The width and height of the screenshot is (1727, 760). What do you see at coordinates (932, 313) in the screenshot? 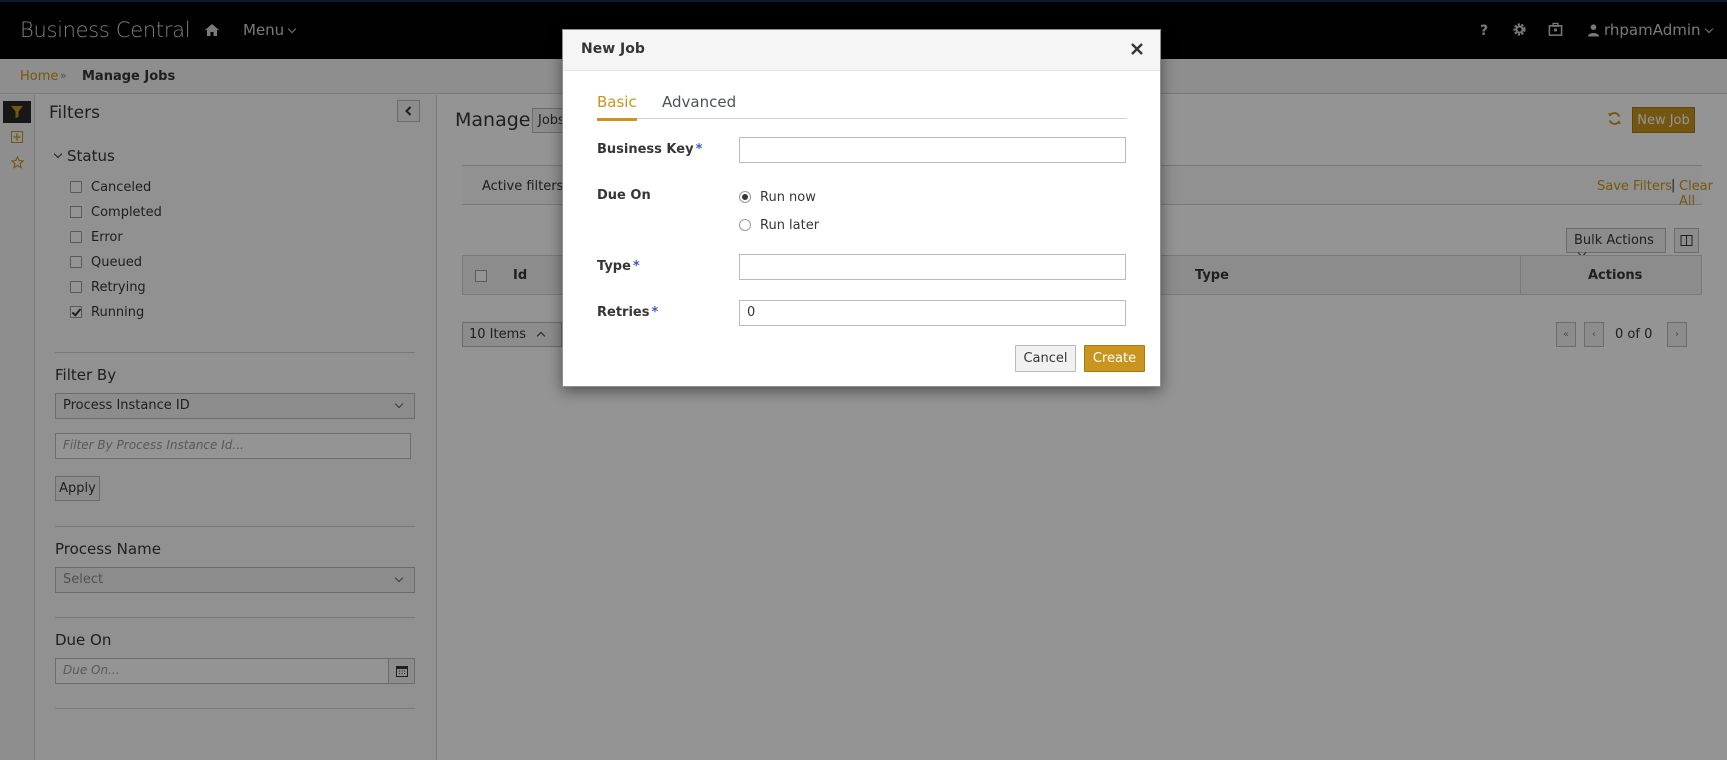
I see `retries-input: 0` at bounding box center [932, 313].